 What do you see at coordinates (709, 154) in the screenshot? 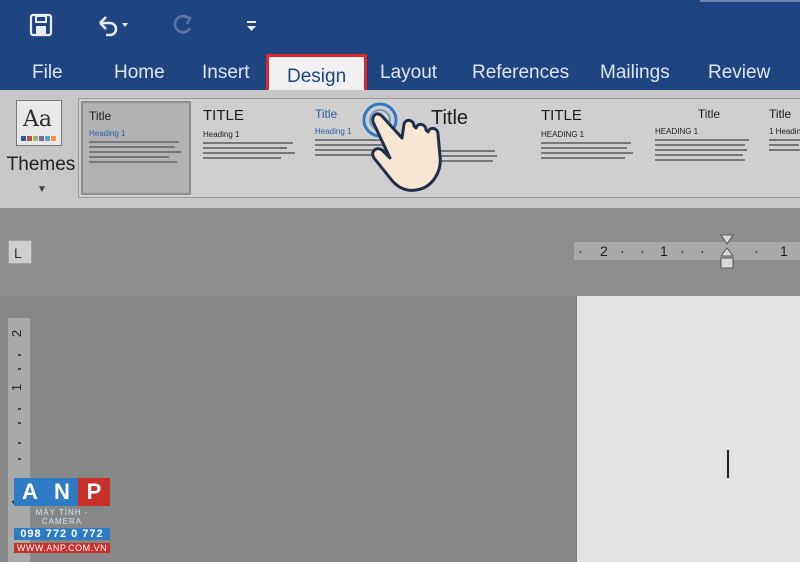
I see `style-set-6: Title HEADING 1` at bounding box center [709, 154].